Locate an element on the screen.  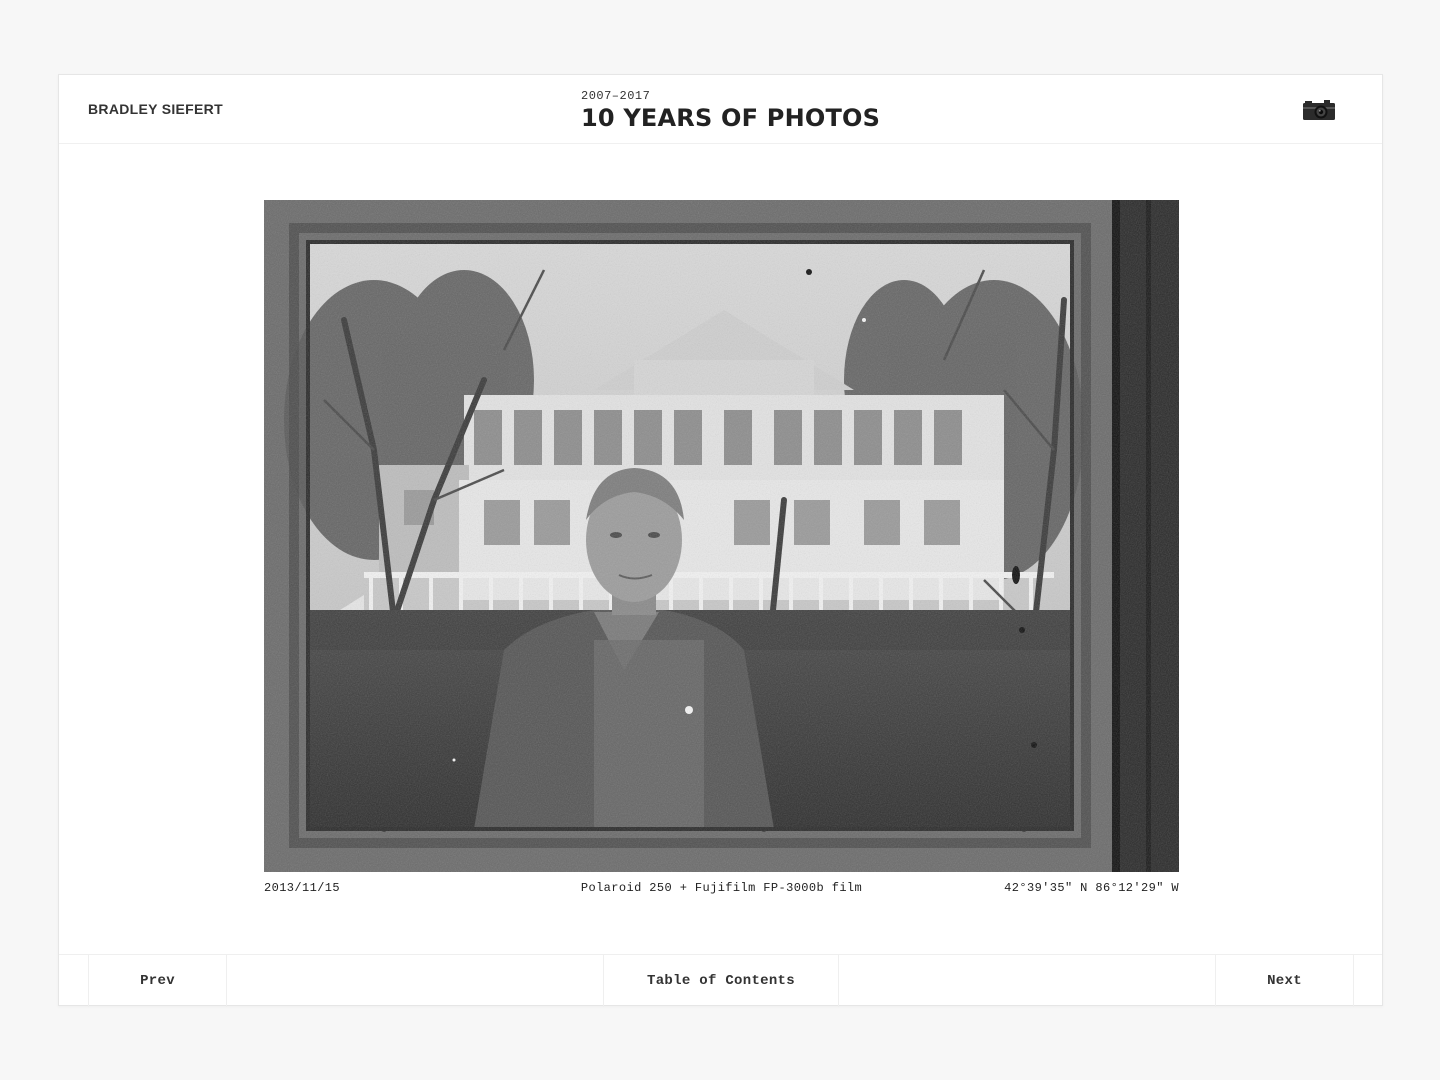
page-footer-nav: Prev Table of Contents Next is located at coordinates (720, 980).